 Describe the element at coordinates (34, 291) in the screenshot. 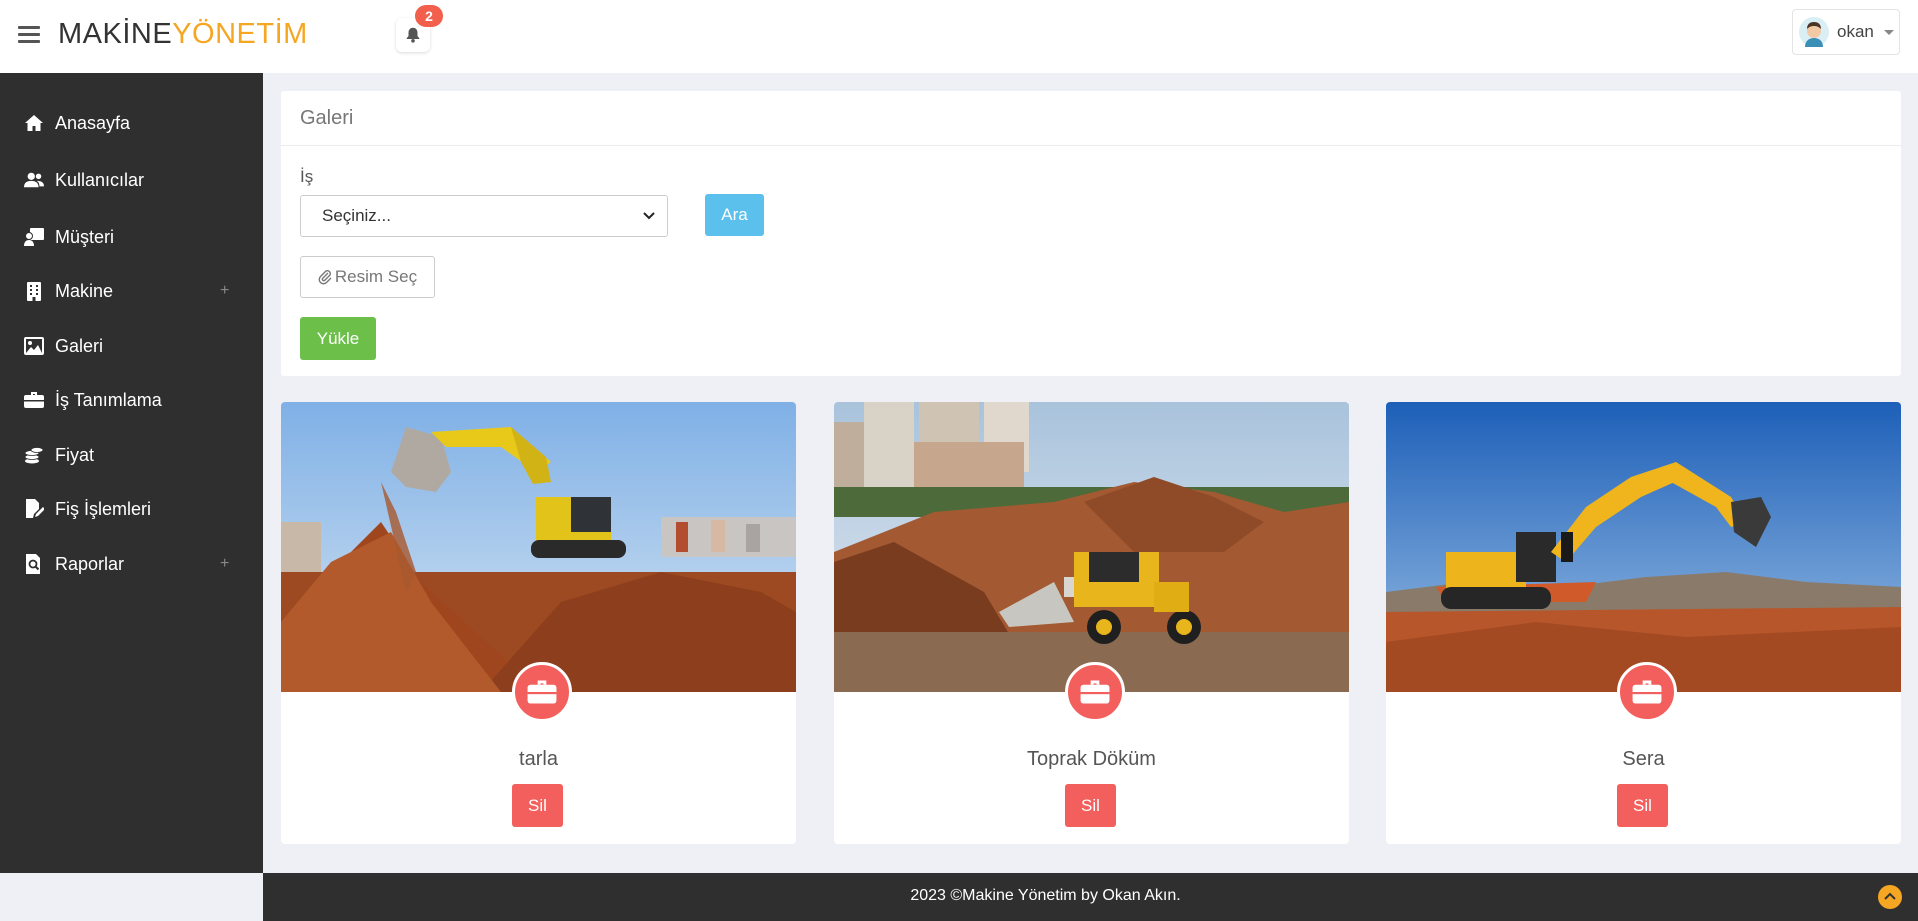

I see `building-icon` at that location.